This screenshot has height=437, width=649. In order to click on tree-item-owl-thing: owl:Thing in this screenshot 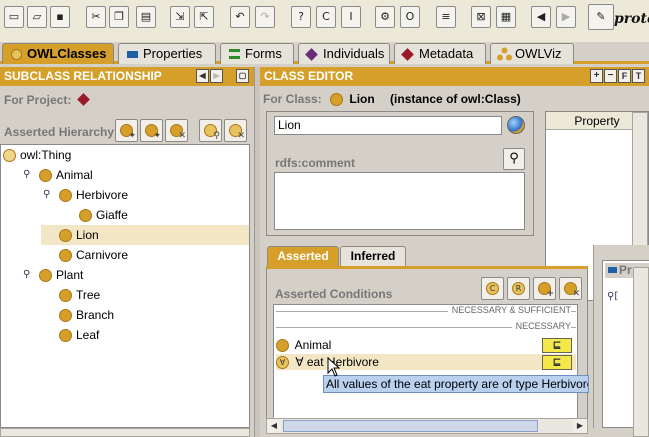, I will do `click(125, 155)`.